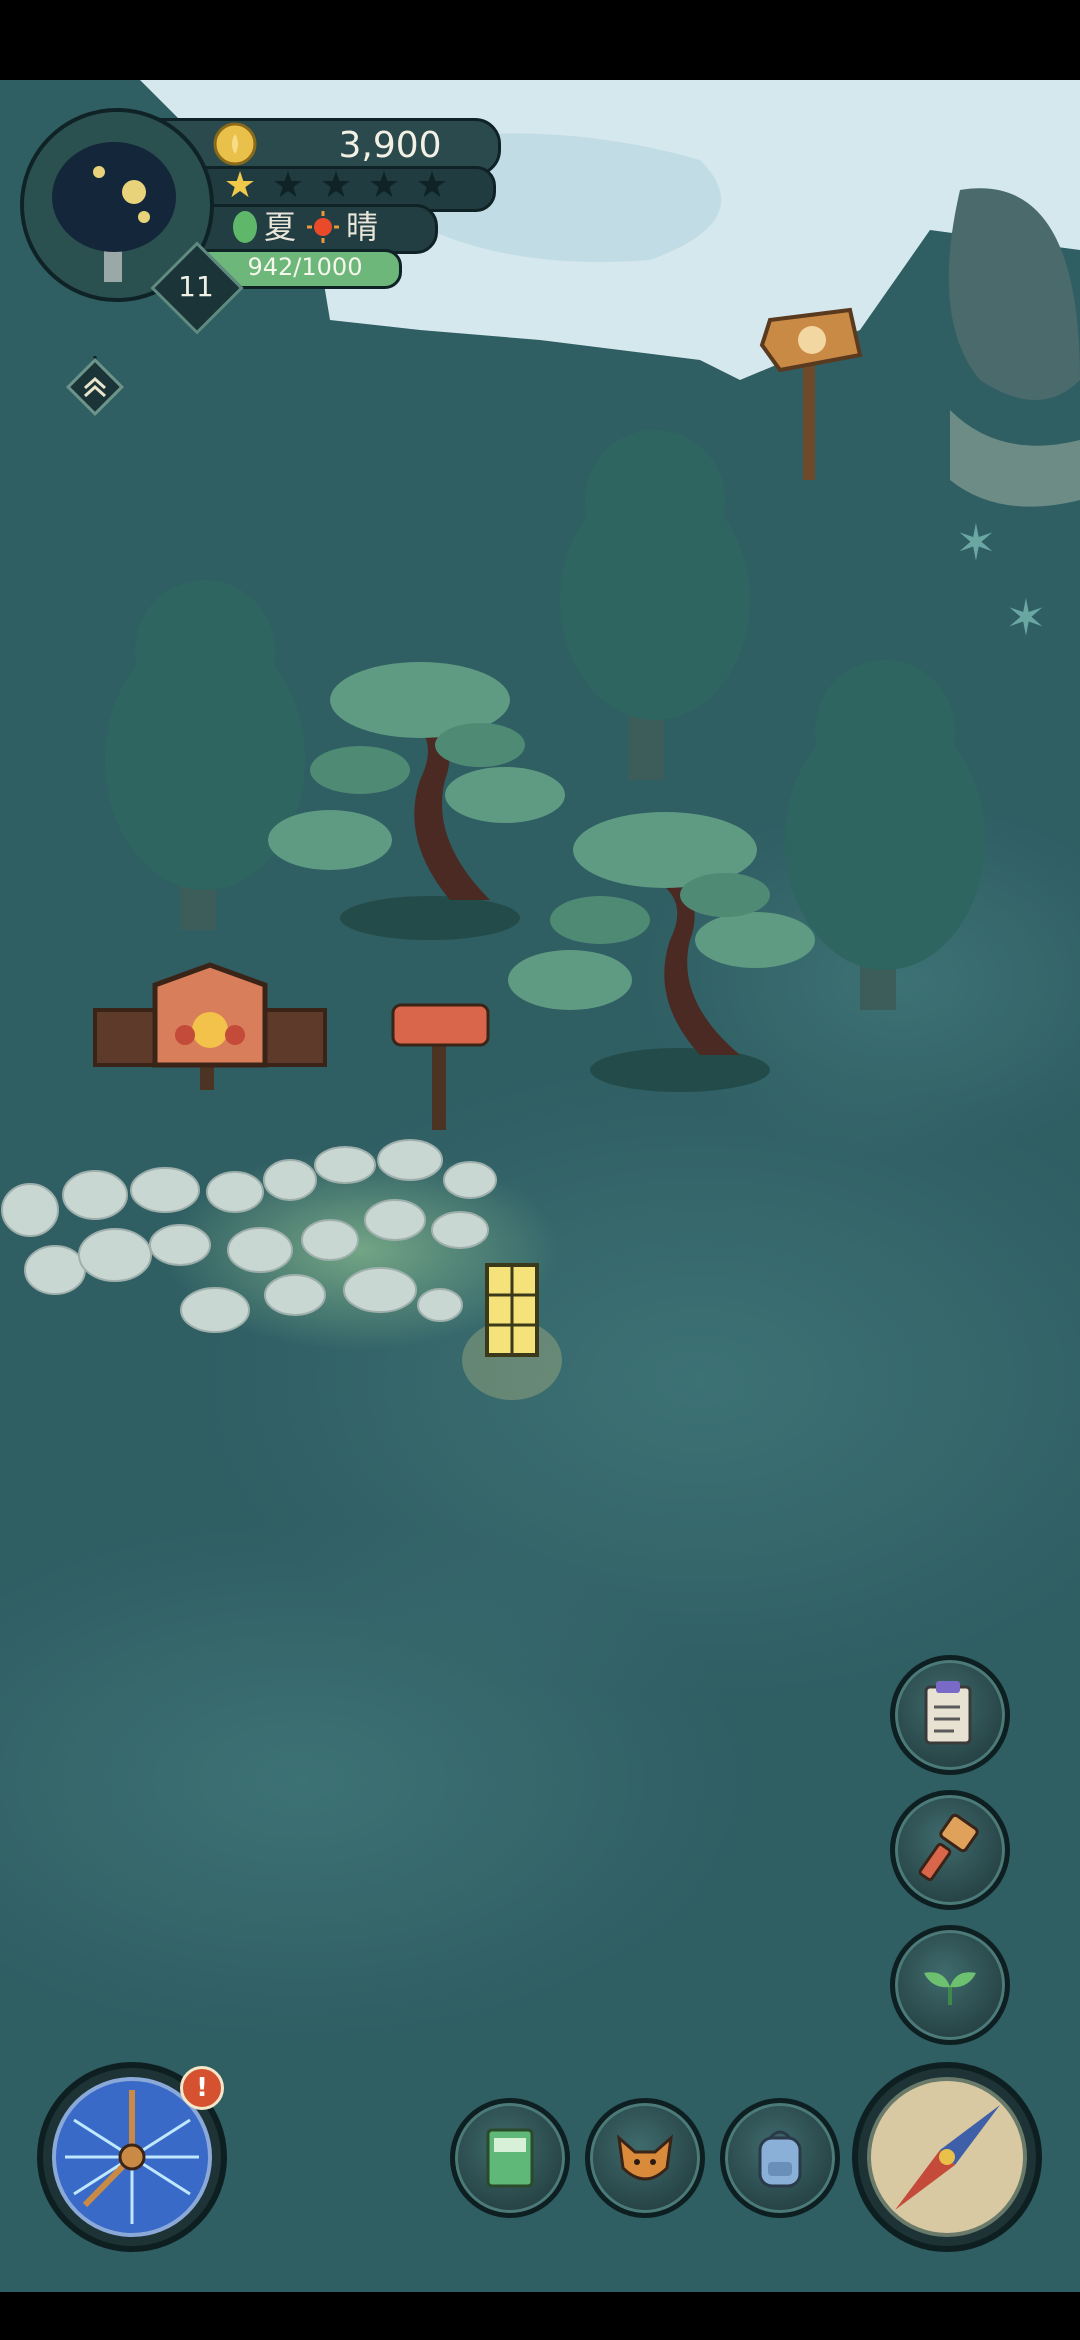  I want to click on fox-icon, so click(645, 2157).